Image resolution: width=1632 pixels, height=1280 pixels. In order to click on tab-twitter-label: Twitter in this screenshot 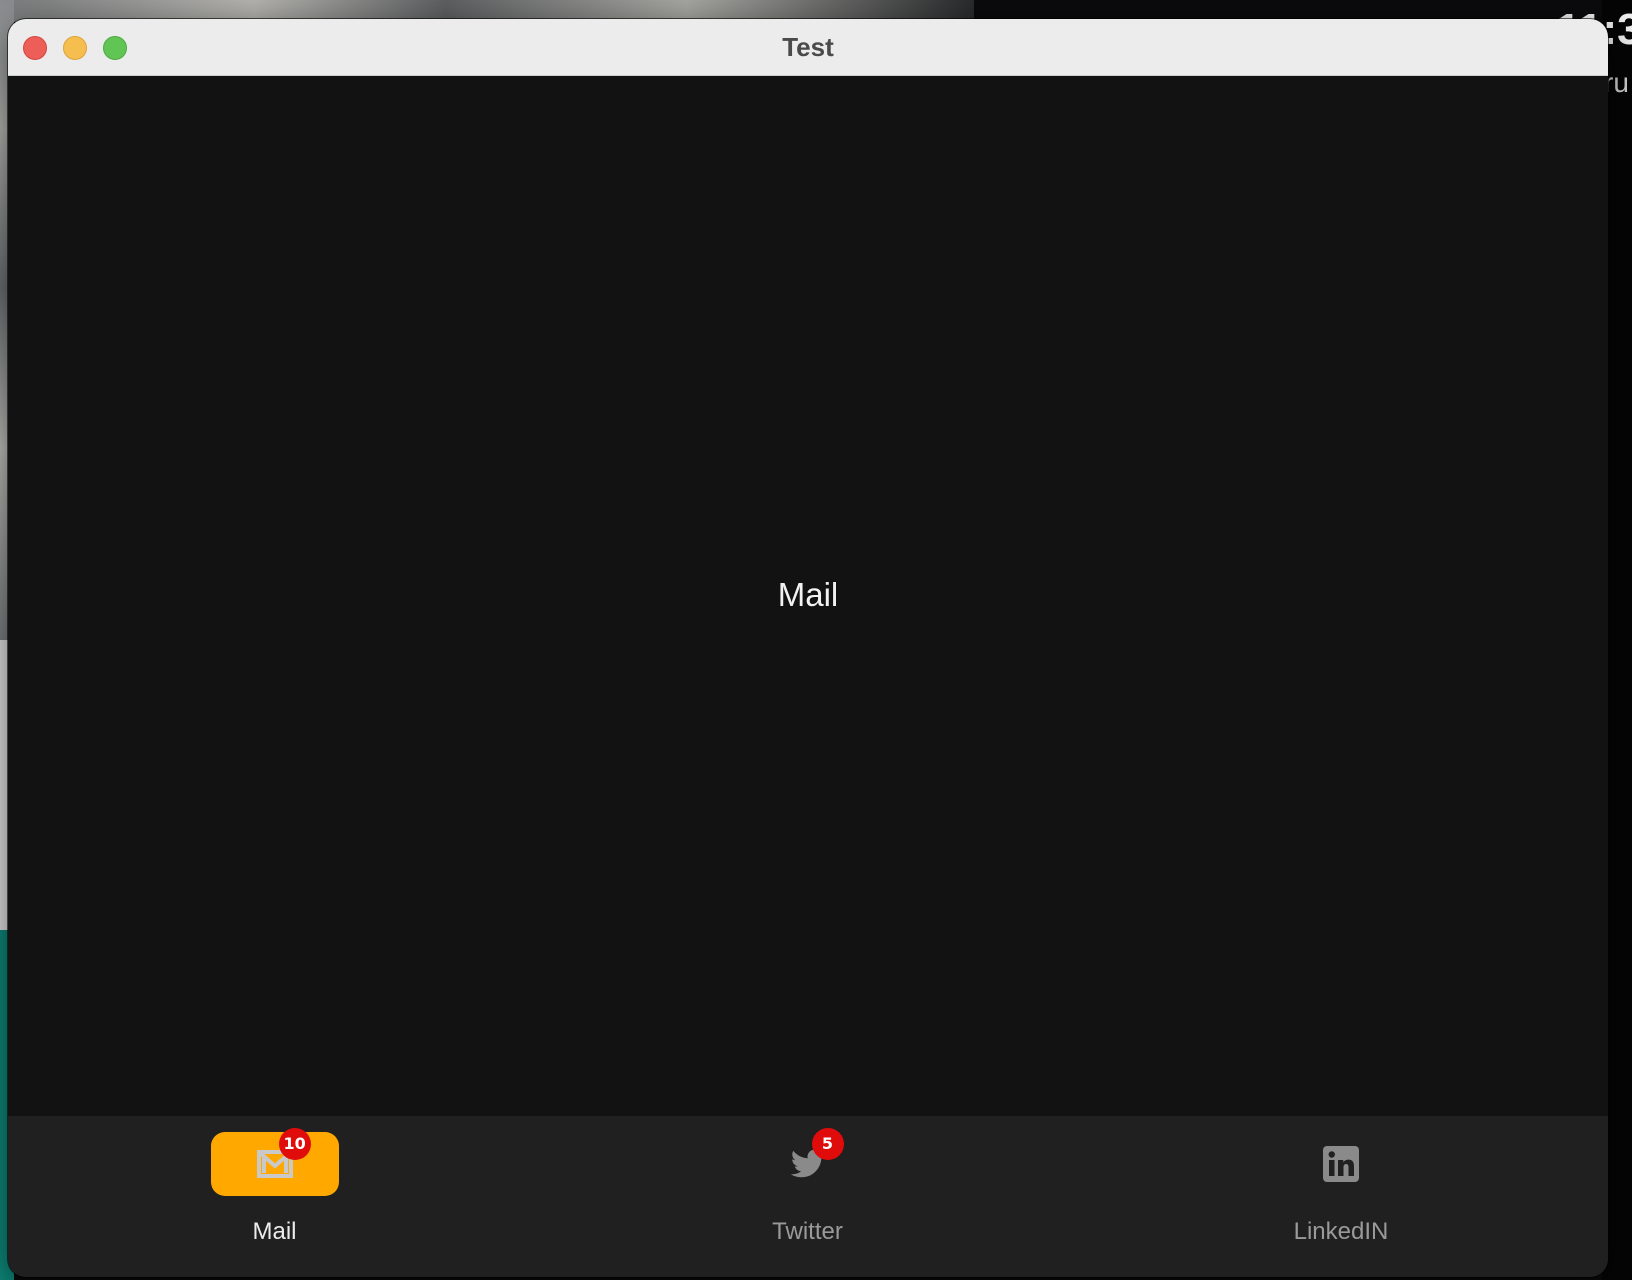, I will do `click(807, 1231)`.